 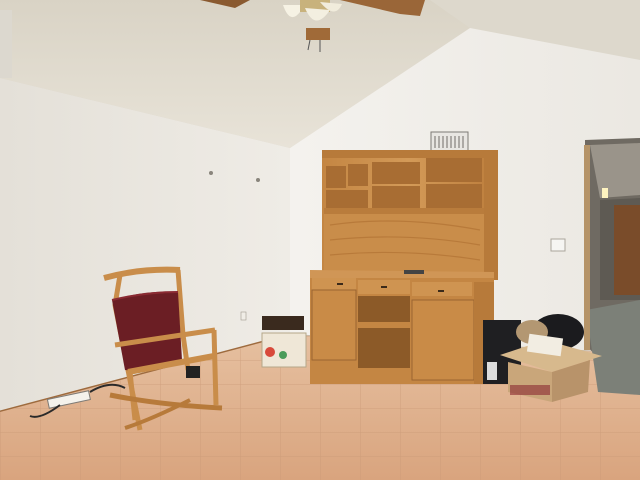 What do you see at coordinates (284, 342) in the screenshot?
I see `floor-small-box` at bounding box center [284, 342].